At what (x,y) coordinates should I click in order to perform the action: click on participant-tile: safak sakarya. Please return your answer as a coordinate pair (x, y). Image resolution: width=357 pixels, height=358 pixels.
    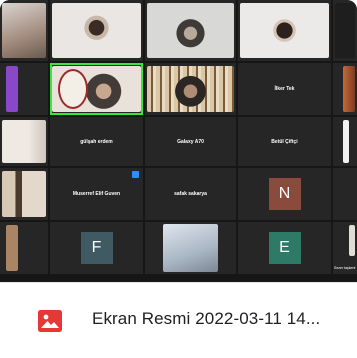
    Looking at the image, I should click on (190, 194).